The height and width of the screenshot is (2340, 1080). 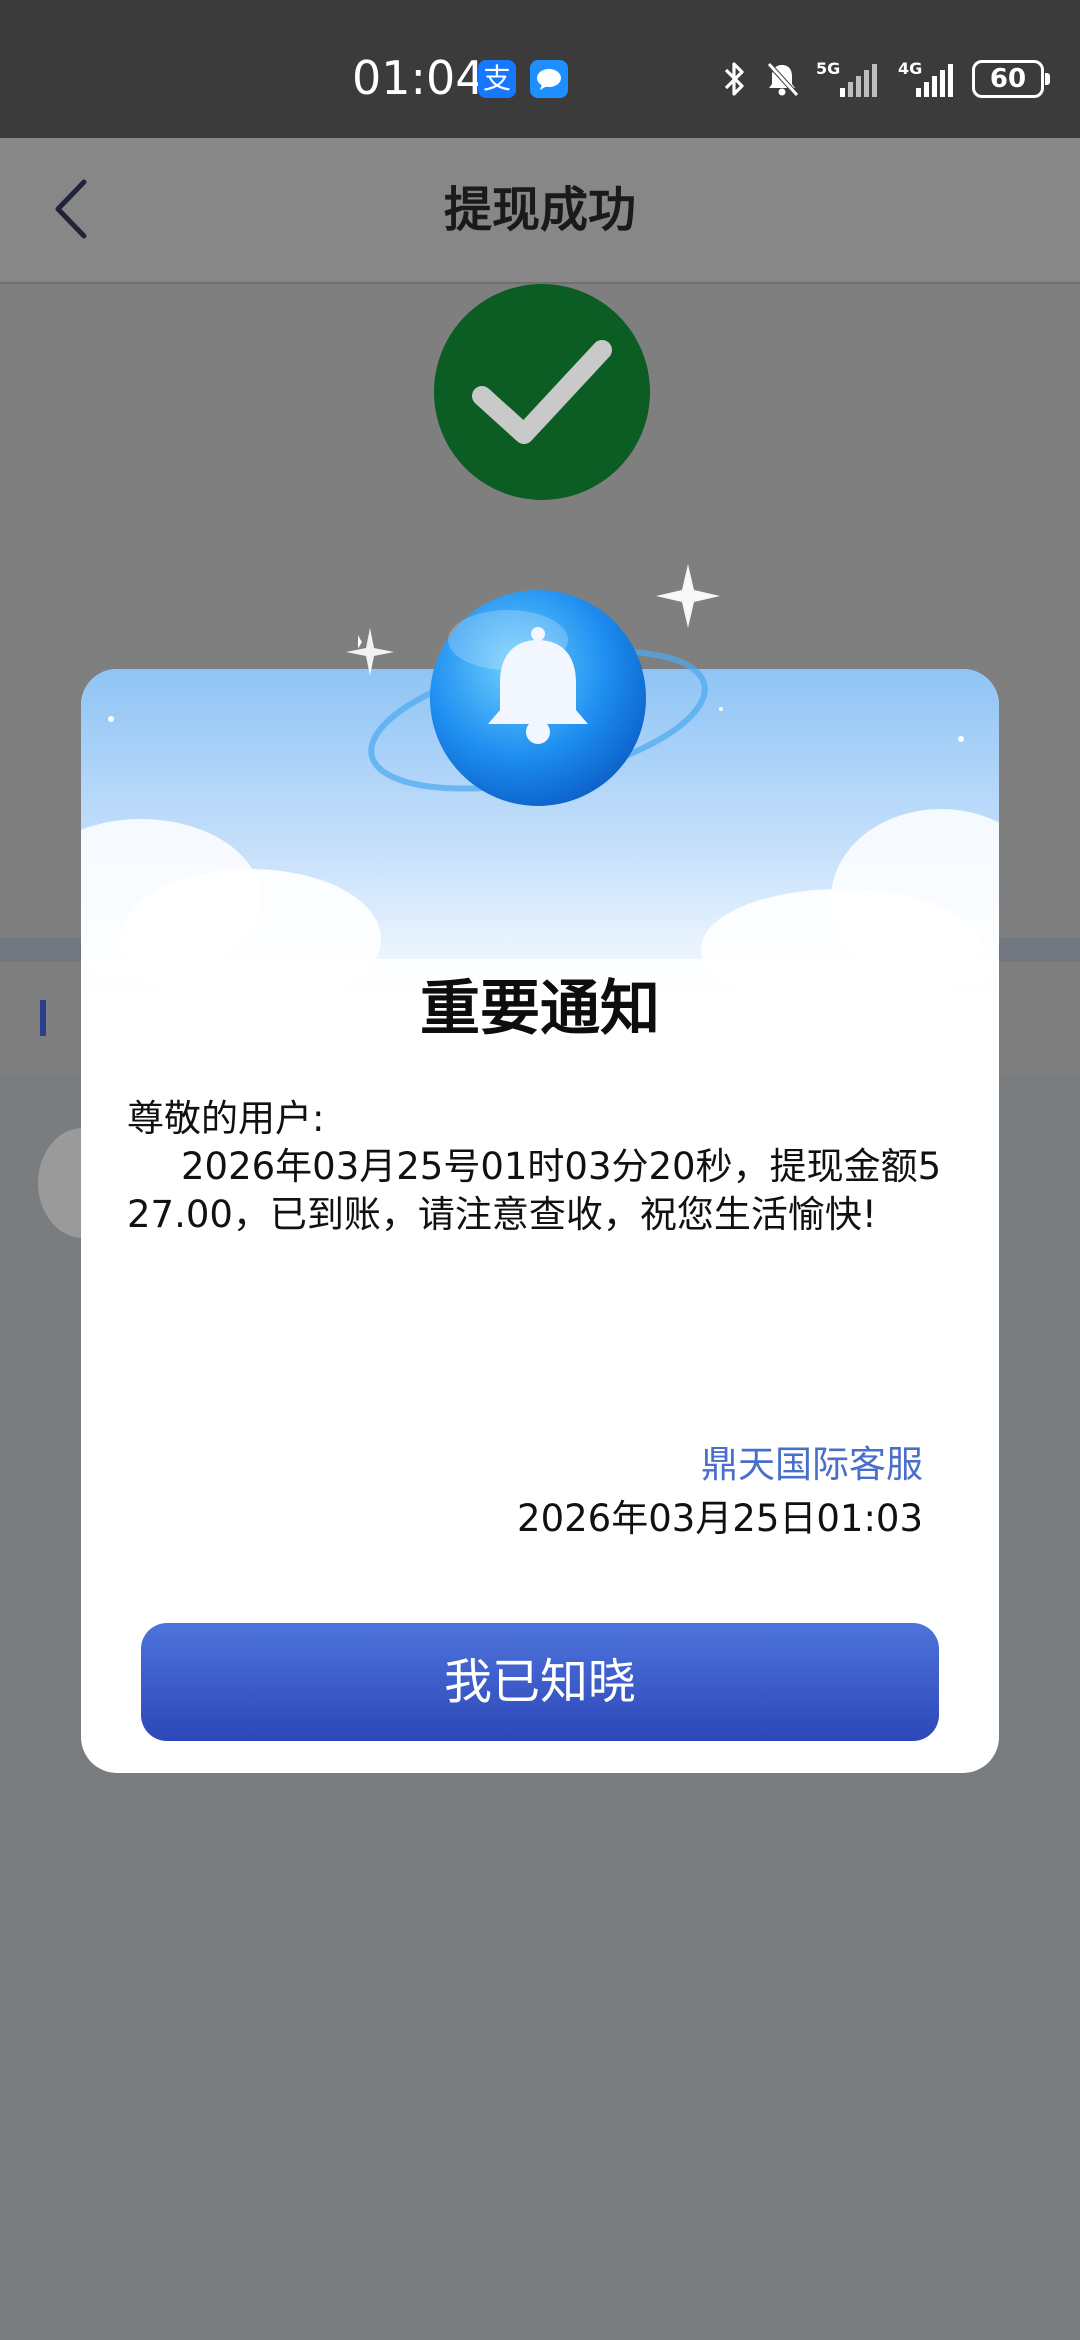 What do you see at coordinates (226, 1118) in the screenshot?
I see `greeting-text: 尊敬的用户:` at bounding box center [226, 1118].